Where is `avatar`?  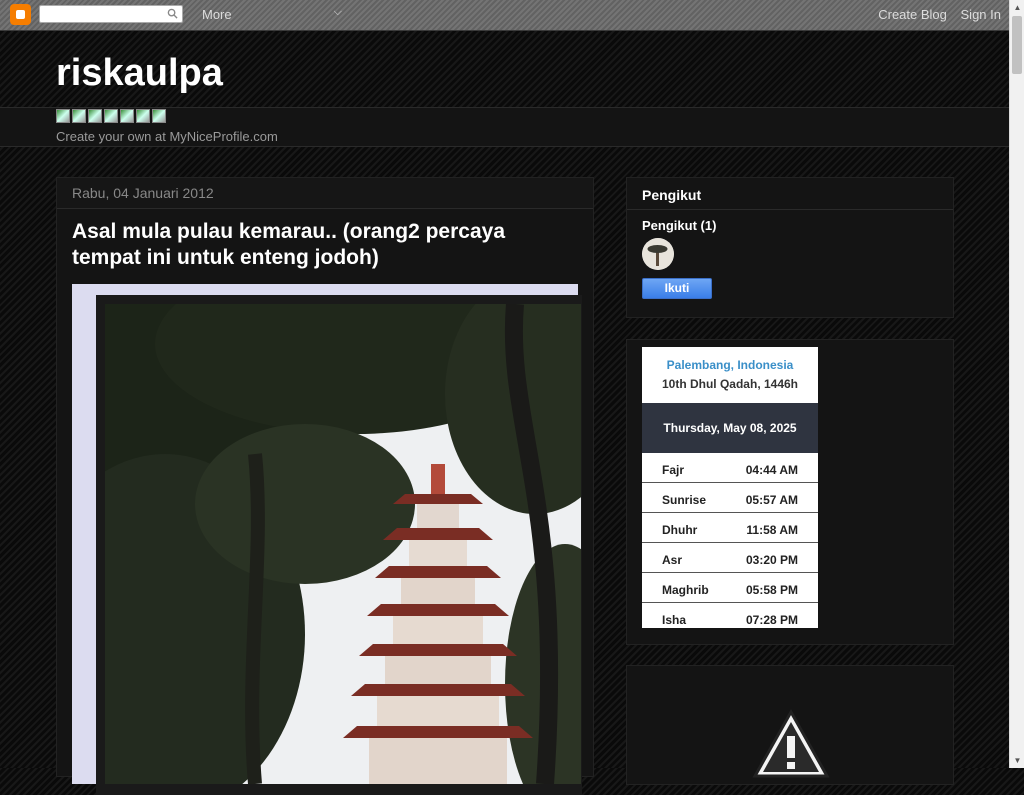 avatar is located at coordinates (658, 254).